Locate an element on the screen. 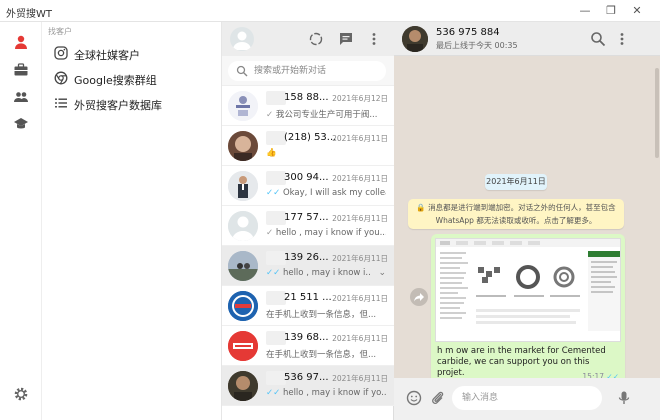  gear-icon is located at coordinates (21, 394).